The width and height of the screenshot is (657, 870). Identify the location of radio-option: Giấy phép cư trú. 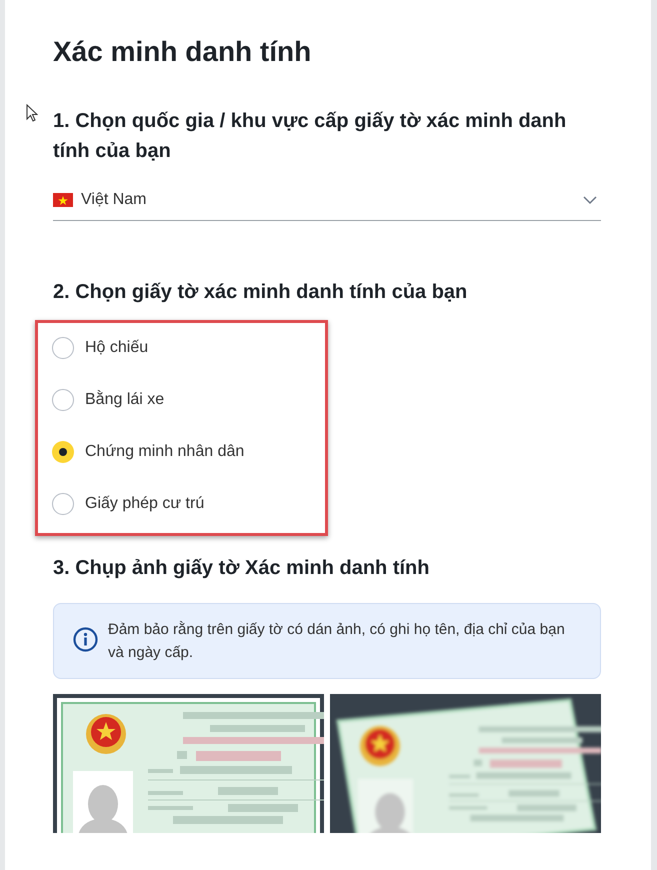
(188, 504).